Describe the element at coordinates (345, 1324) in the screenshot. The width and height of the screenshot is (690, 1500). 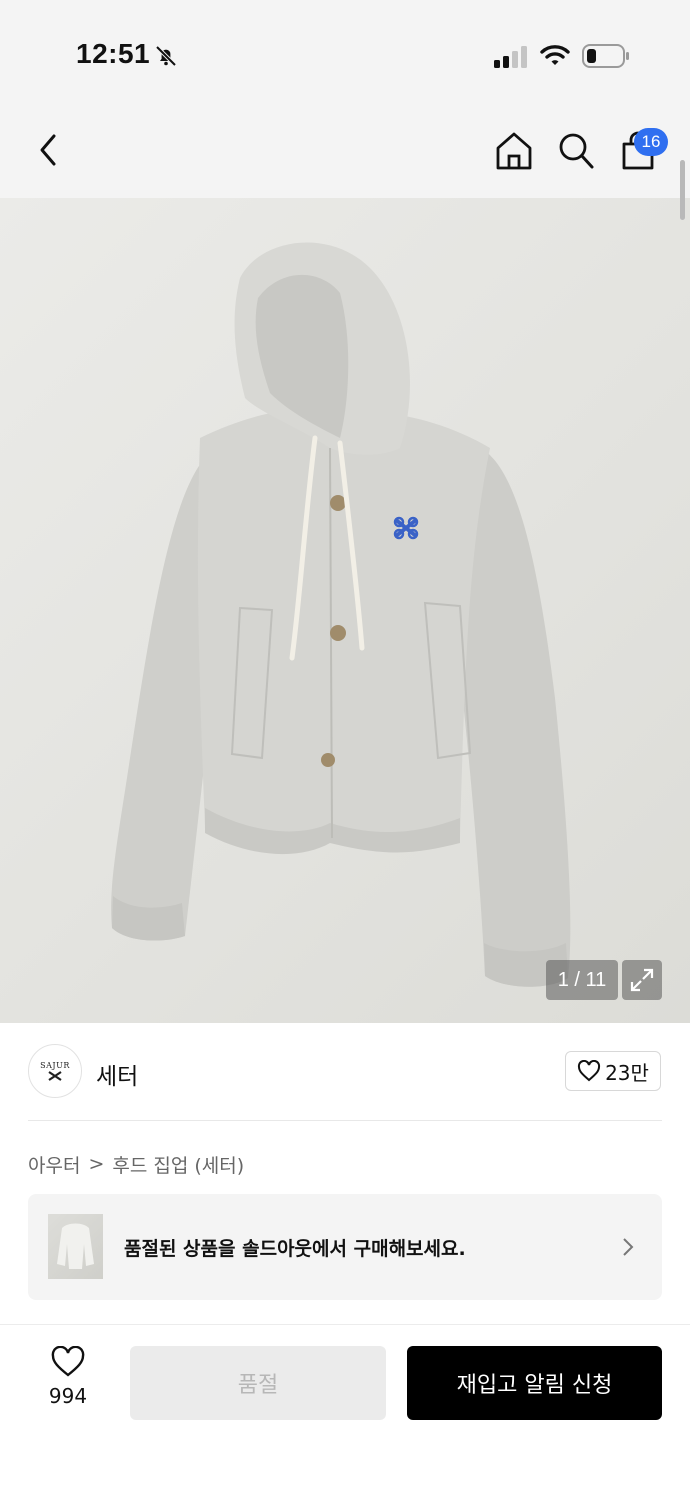
I see `bottom-bar-divider` at that location.